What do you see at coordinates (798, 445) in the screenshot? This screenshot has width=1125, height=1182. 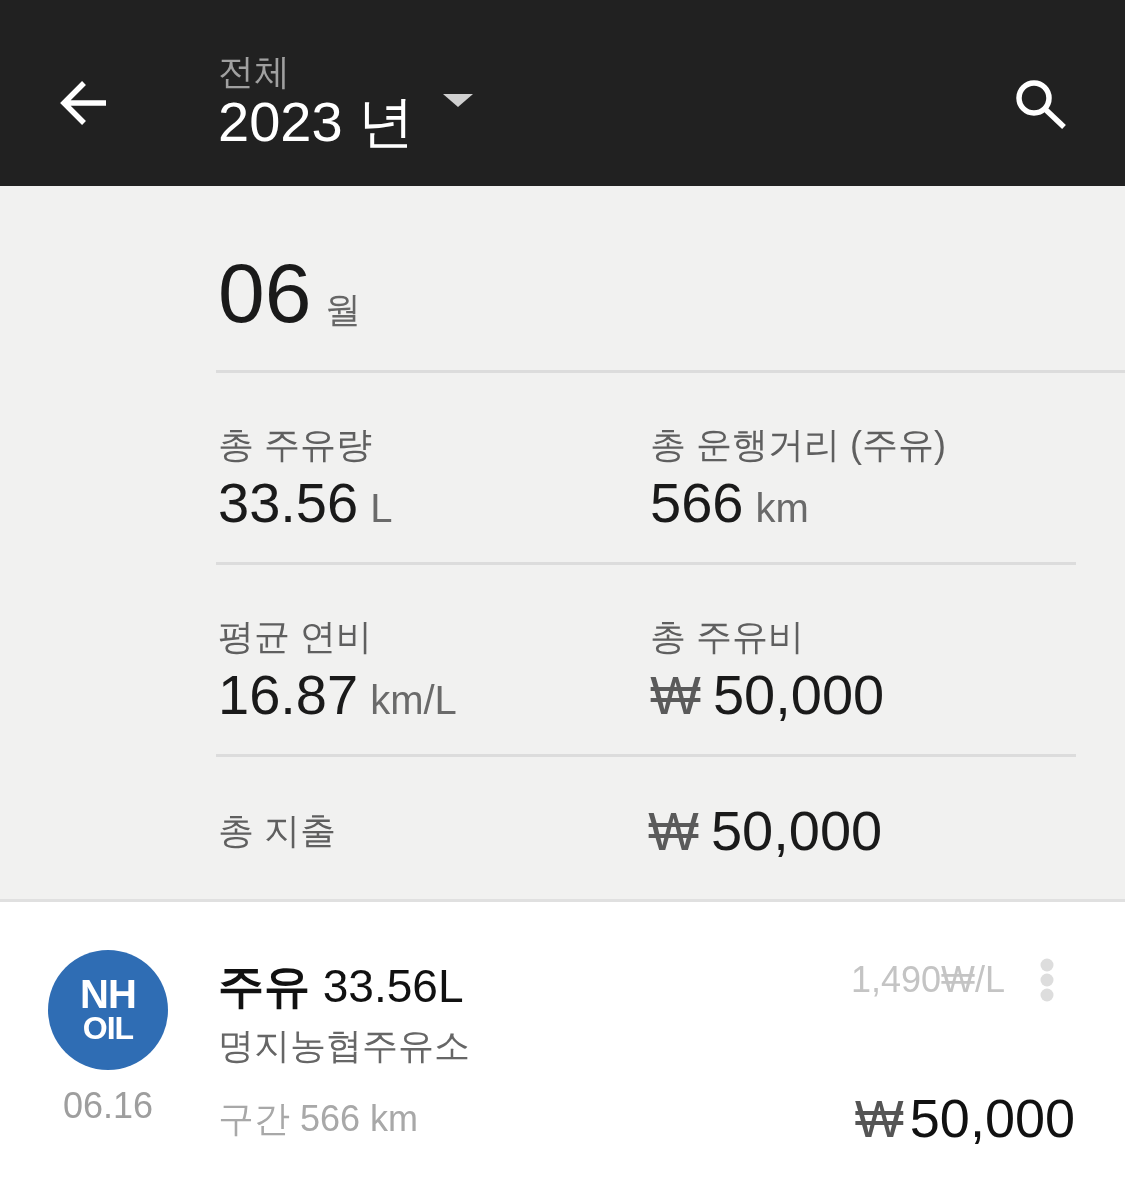 I see `stat-label: 총 운행거리 (주유)` at bounding box center [798, 445].